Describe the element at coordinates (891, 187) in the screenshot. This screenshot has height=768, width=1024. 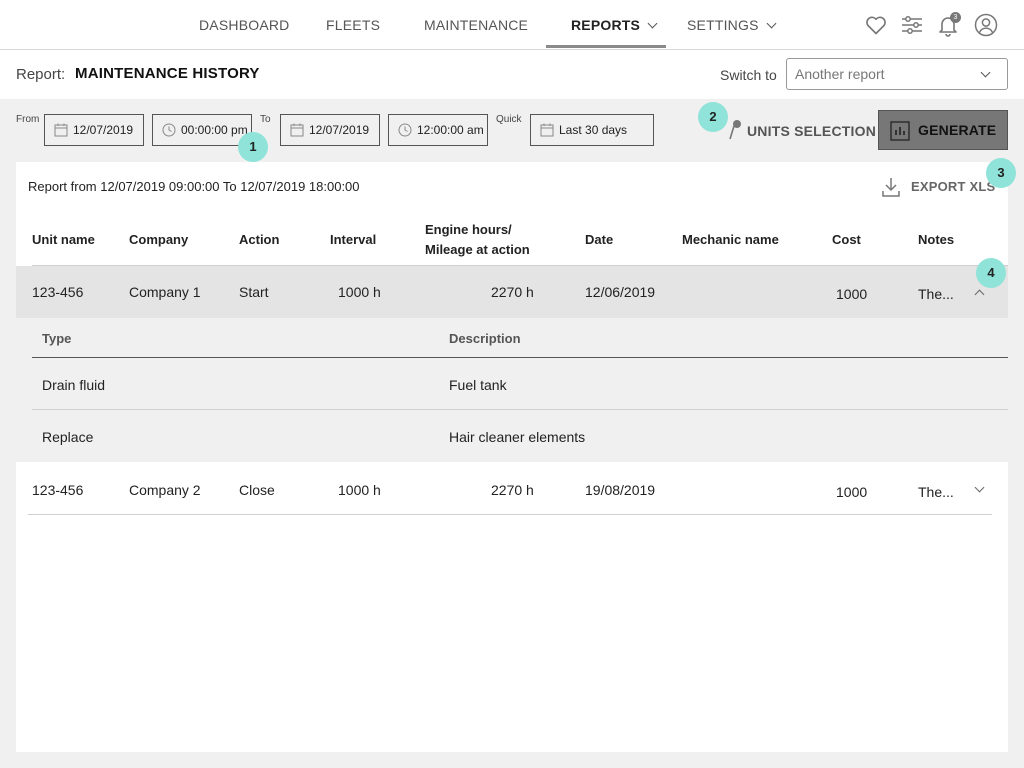
I see `download-icon` at that location.